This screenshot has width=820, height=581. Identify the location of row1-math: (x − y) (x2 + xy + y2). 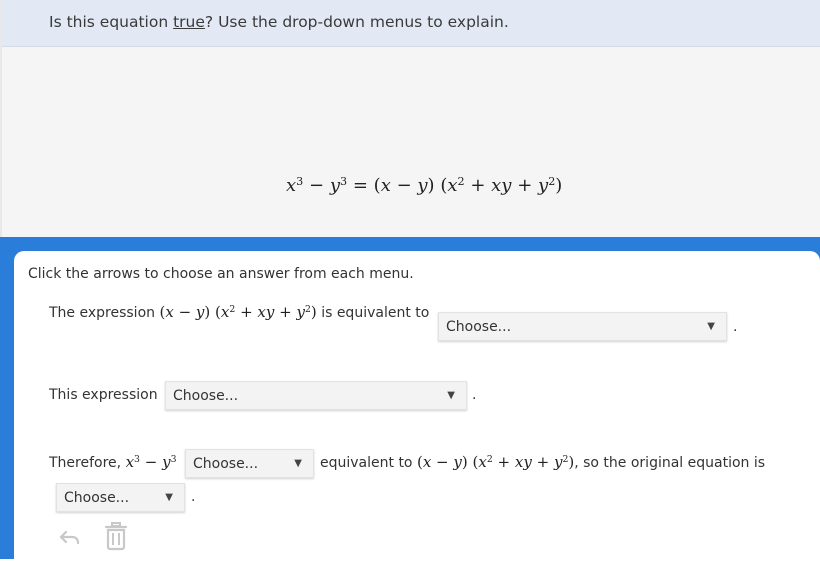
(238, 312).